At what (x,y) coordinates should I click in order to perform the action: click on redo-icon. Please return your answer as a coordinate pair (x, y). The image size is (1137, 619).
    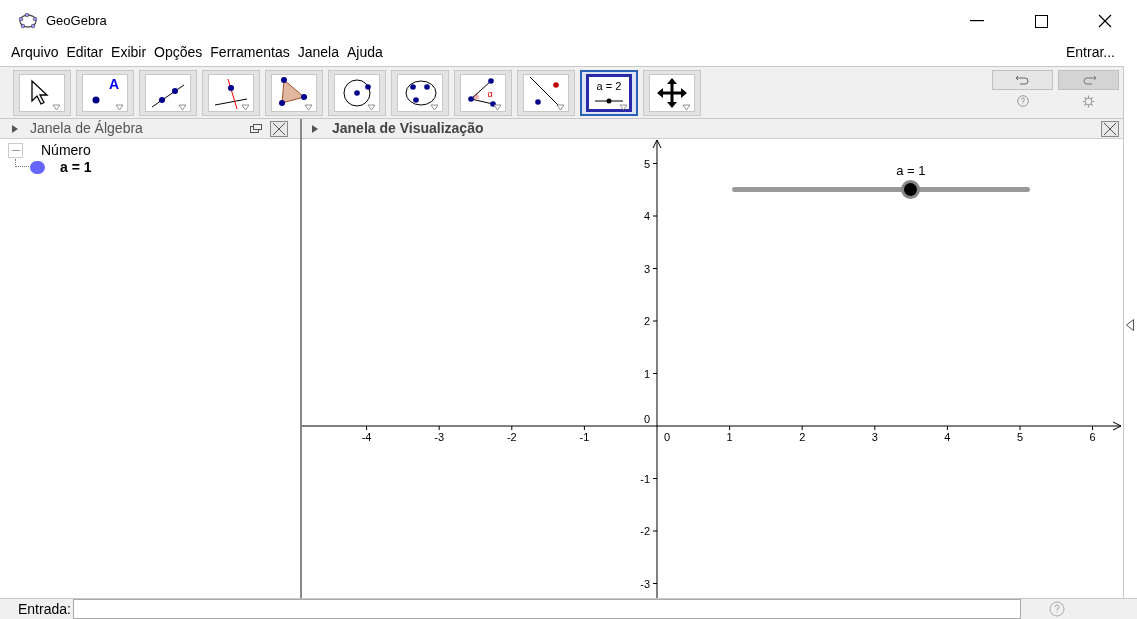
    Looking at the image, I should click on (1088, 80).